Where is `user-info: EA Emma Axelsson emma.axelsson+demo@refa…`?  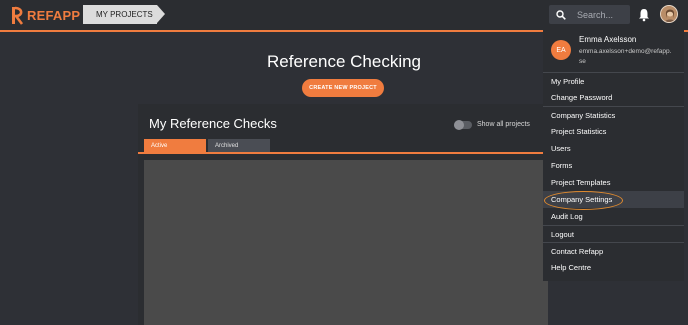 user-info: EA Emma Axelsson emma.axelsson+demo@refa… is located at coordinates (613, 49).